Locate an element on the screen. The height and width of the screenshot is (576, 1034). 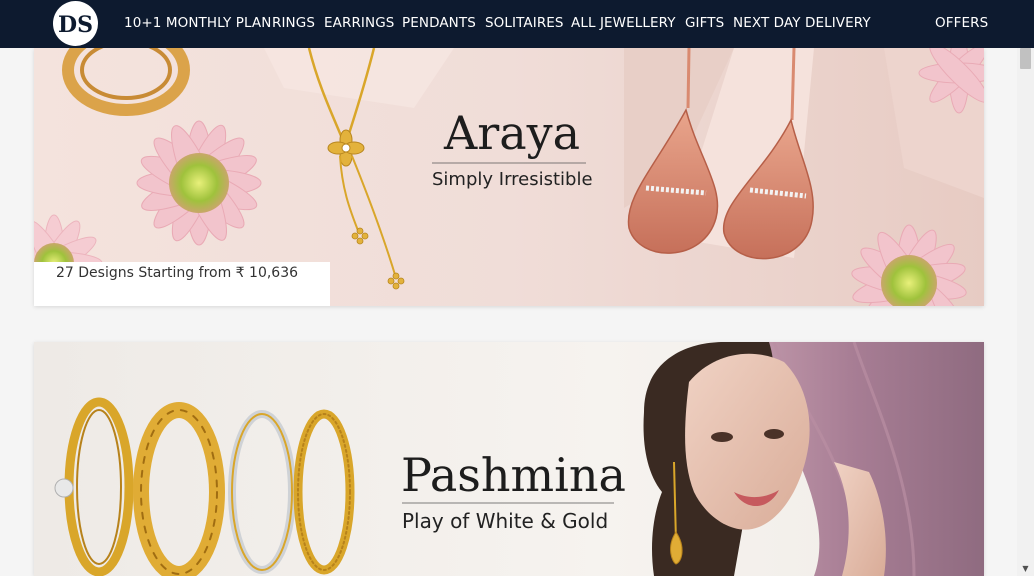
nav-item-offers: OFFERS is located at coordinates (961, 23).